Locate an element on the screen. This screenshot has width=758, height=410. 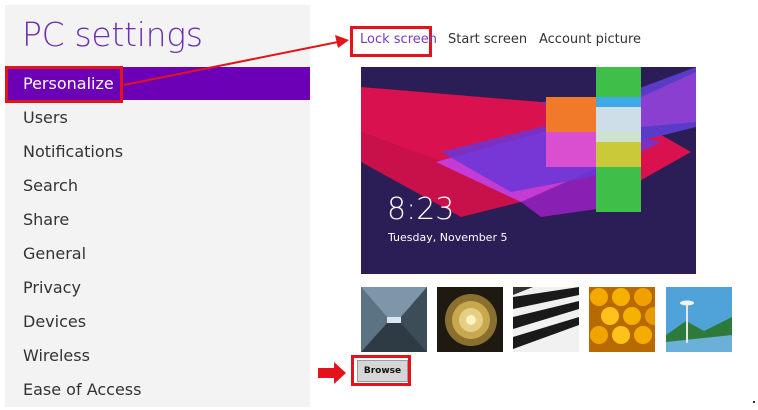
tab-account-picture: Account picture is located at coordinates (590, 39).